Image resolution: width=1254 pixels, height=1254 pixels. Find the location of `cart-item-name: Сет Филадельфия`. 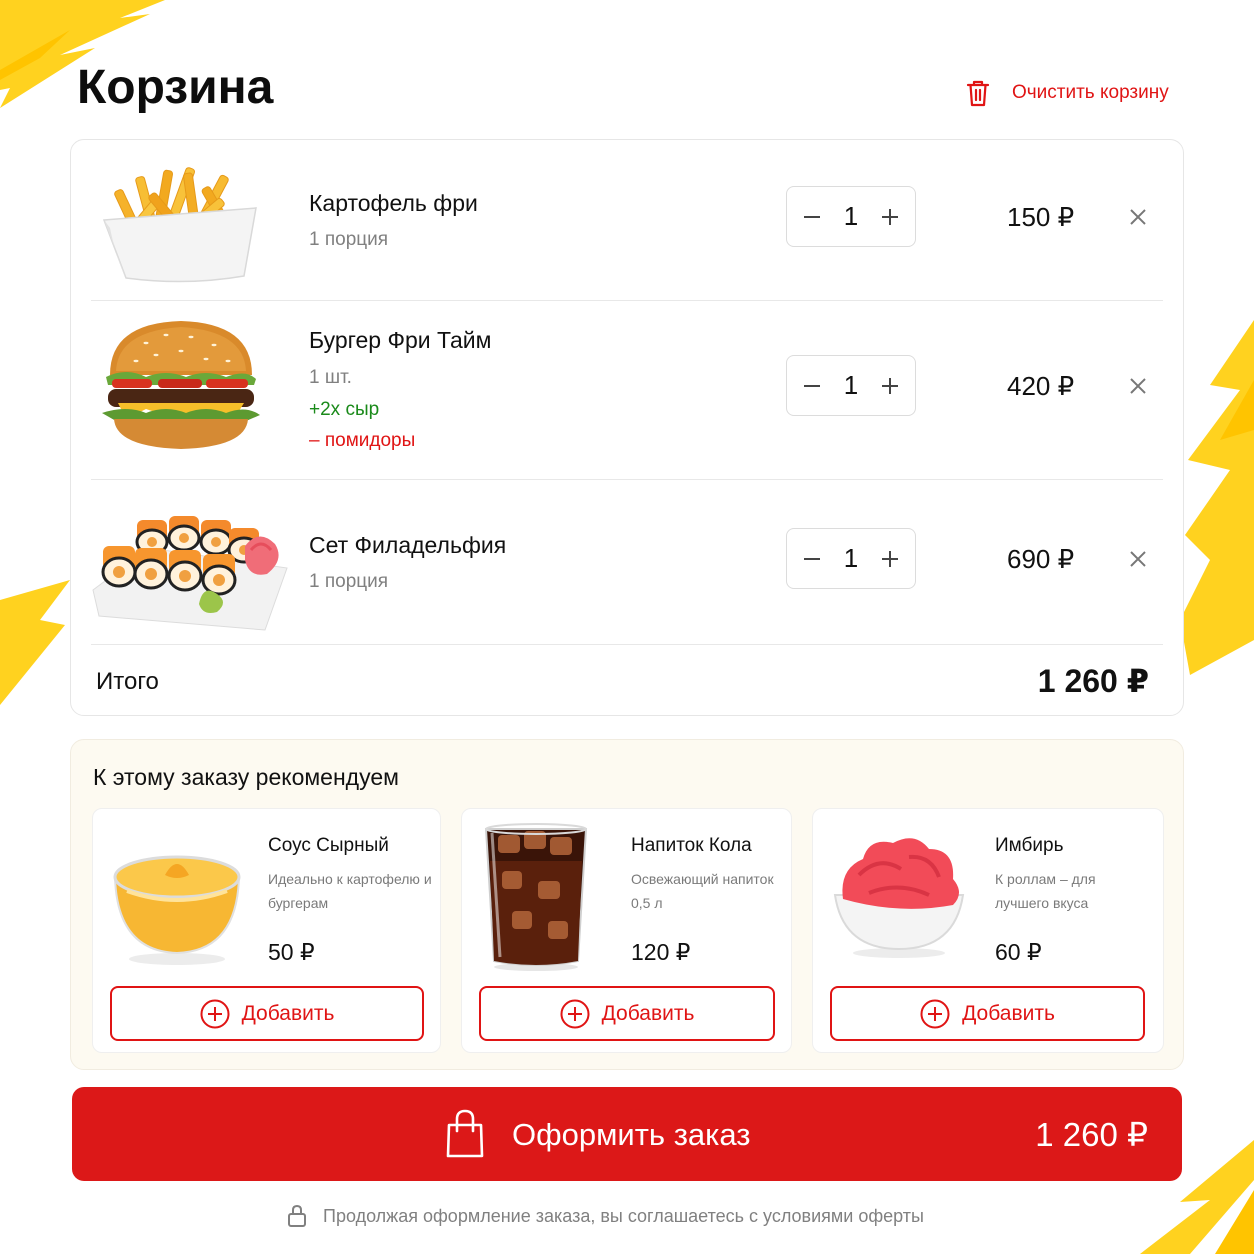

cart-item-name: Сет Филадельфия is located at coordinates (408, 545).